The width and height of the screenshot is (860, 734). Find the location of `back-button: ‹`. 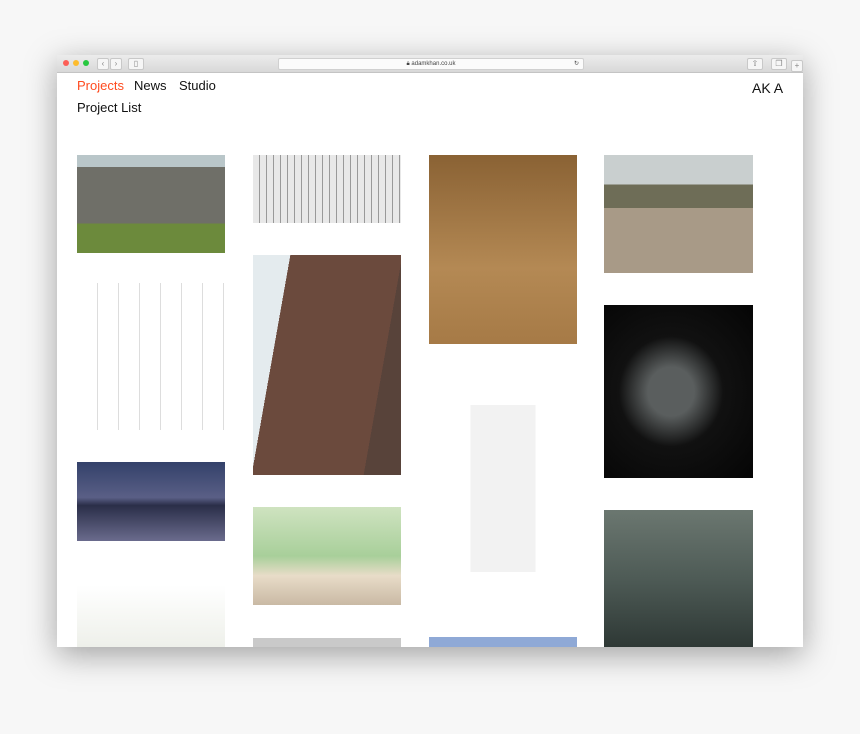

back-button: ‹ is located at coordinates (103, 64).